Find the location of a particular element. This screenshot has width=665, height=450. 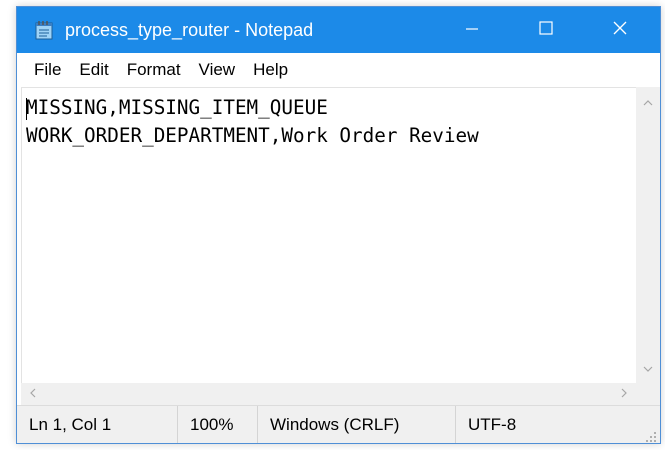

status-cursor-position: Ln 1, Col 1 is located at coordinates (70, 424).